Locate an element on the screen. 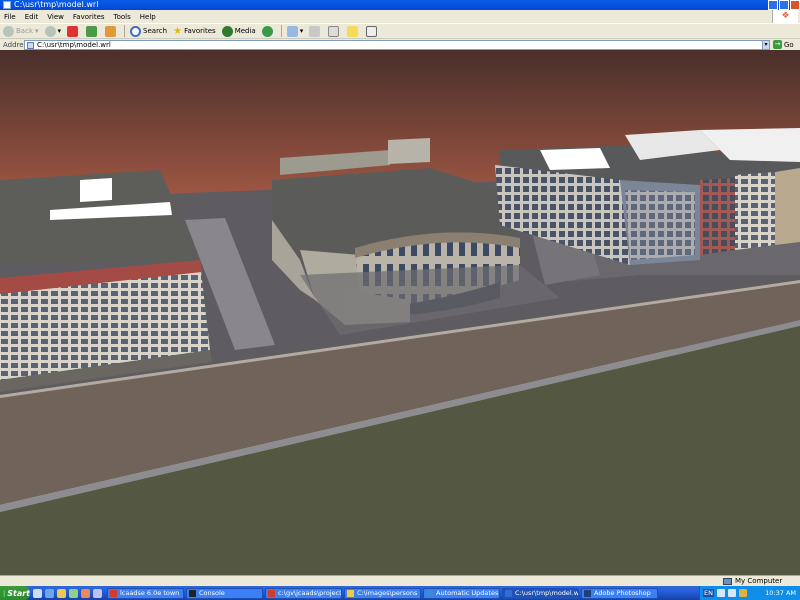 This screenshot has width=800, height=600. ie-quicklaunch-icon is located at coordinates (49, 593).